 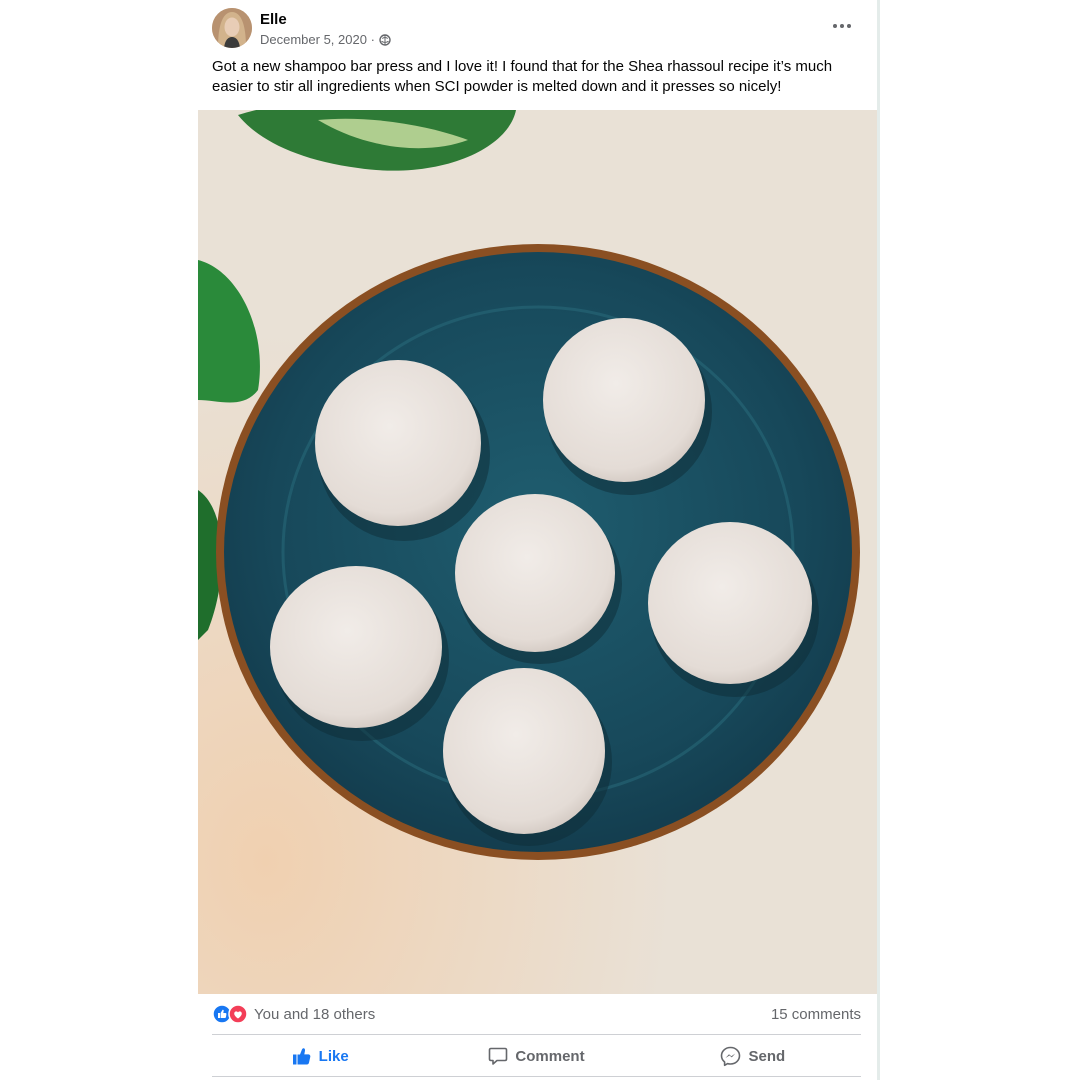 I want to click on comment-label: Comment, so click(x=550, y=1056).